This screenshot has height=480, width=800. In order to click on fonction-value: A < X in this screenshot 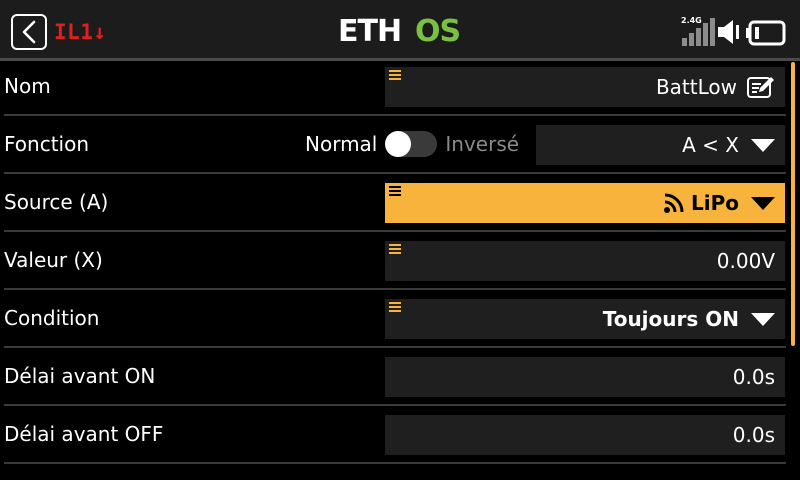, I will do `click(710, 145)`.